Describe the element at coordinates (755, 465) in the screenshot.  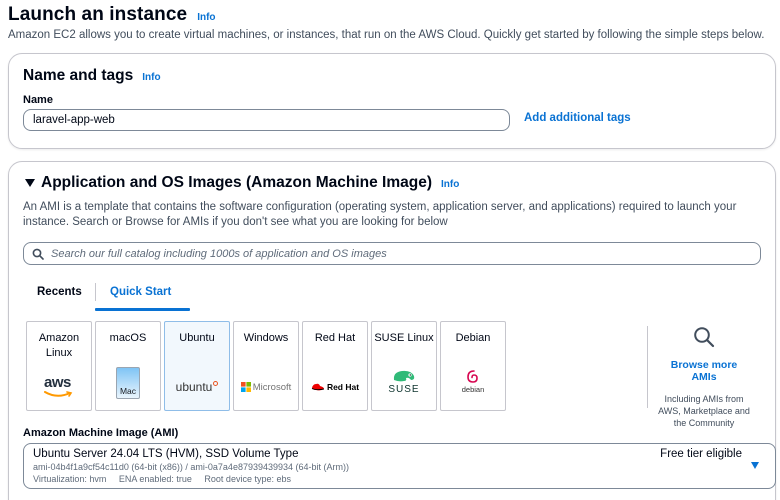
I see `chevron-down-icon` at that location.